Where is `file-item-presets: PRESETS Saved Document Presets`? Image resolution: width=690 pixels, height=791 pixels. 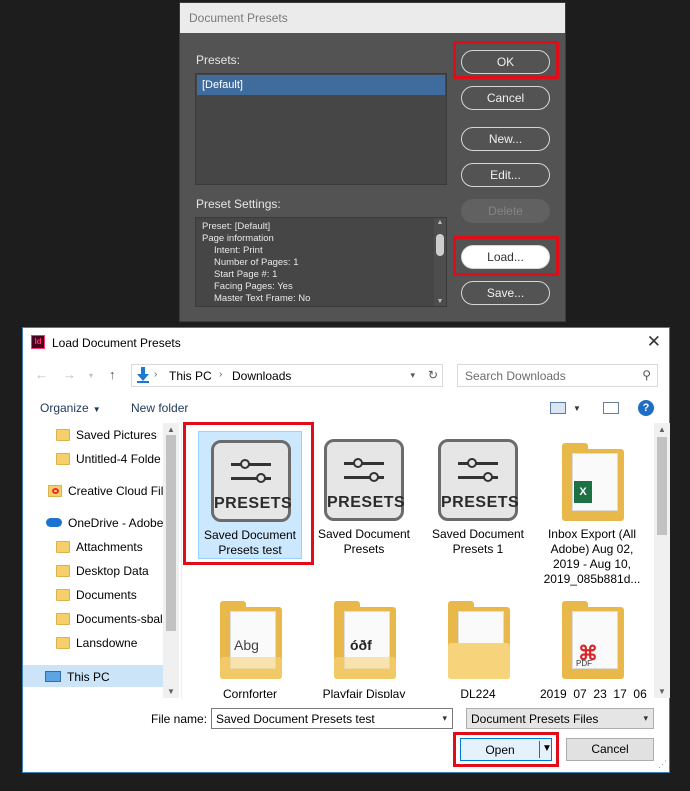
file-item-presets: PRESETS Saved Document Presets is located at coordinates (364, 495).